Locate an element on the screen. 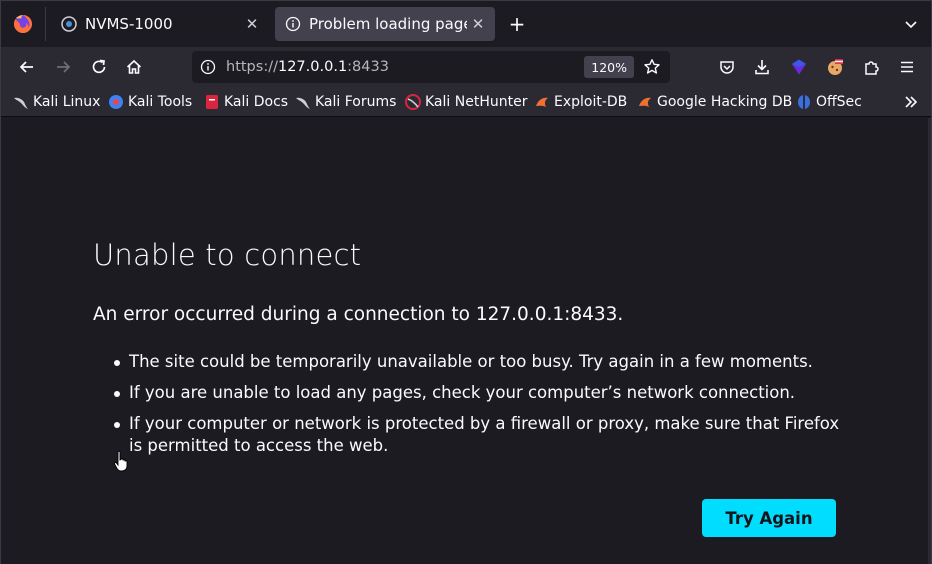 The width and height of the screenshot is (932, 564). info-icon is located at coordinates (293, 24).